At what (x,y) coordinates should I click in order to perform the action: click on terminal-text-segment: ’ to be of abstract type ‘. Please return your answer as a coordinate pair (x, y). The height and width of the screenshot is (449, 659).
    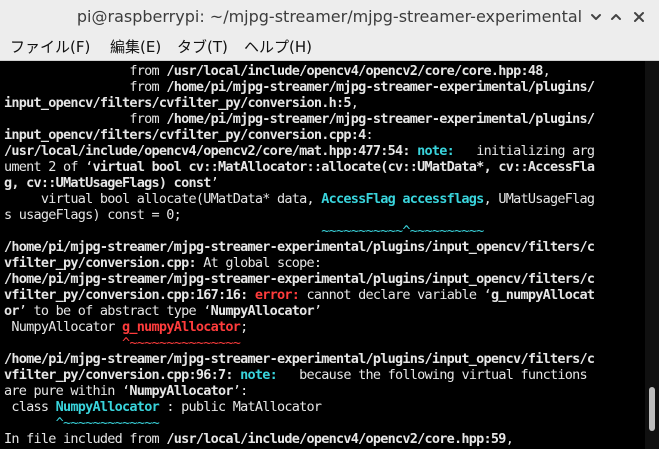
    Looking at the image, I should click on (115, 311).